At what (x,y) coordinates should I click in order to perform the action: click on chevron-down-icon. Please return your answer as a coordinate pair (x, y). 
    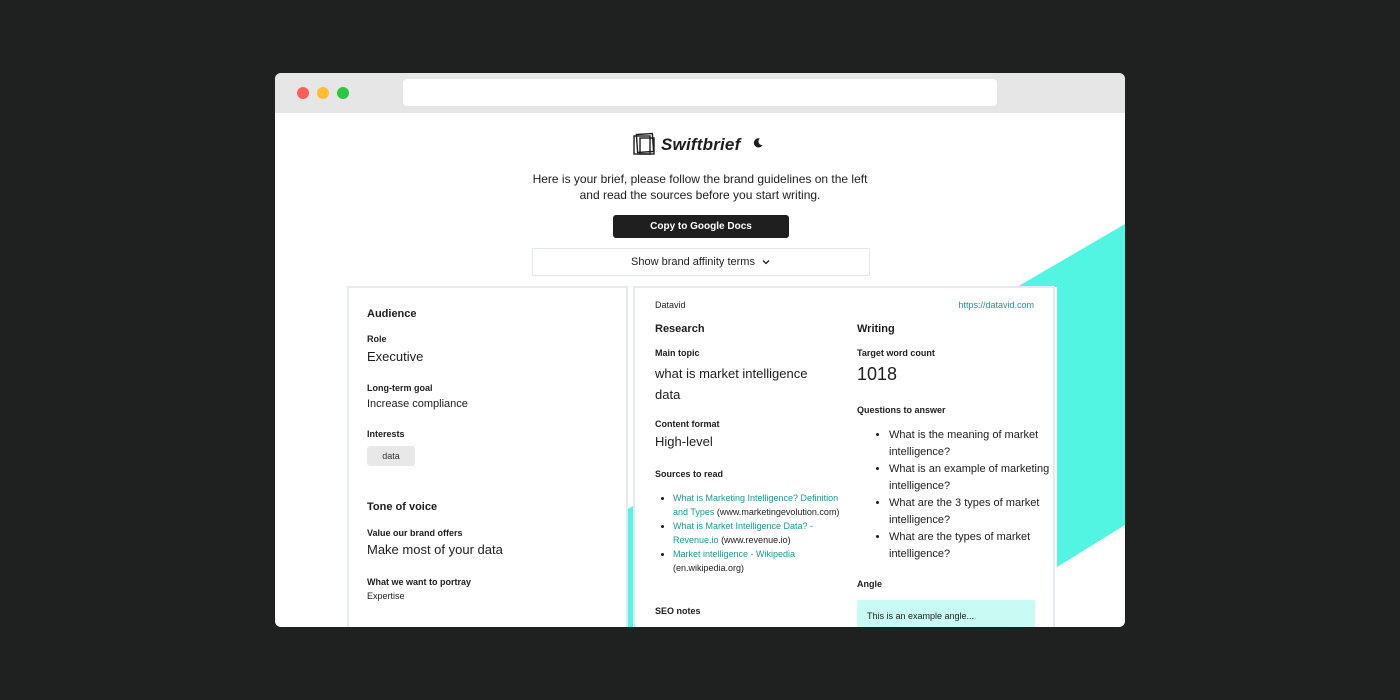
    Looking at the image, I should click on (766, 262).